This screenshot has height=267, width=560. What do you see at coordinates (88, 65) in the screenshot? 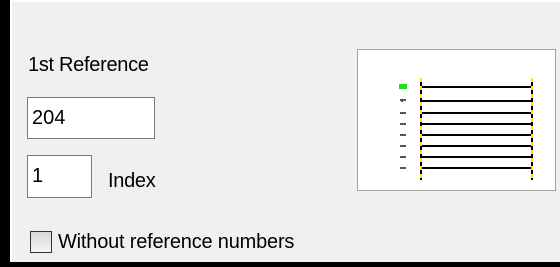
I see `first-reference-label: 1st Reference` at bounding box center [88, 65].